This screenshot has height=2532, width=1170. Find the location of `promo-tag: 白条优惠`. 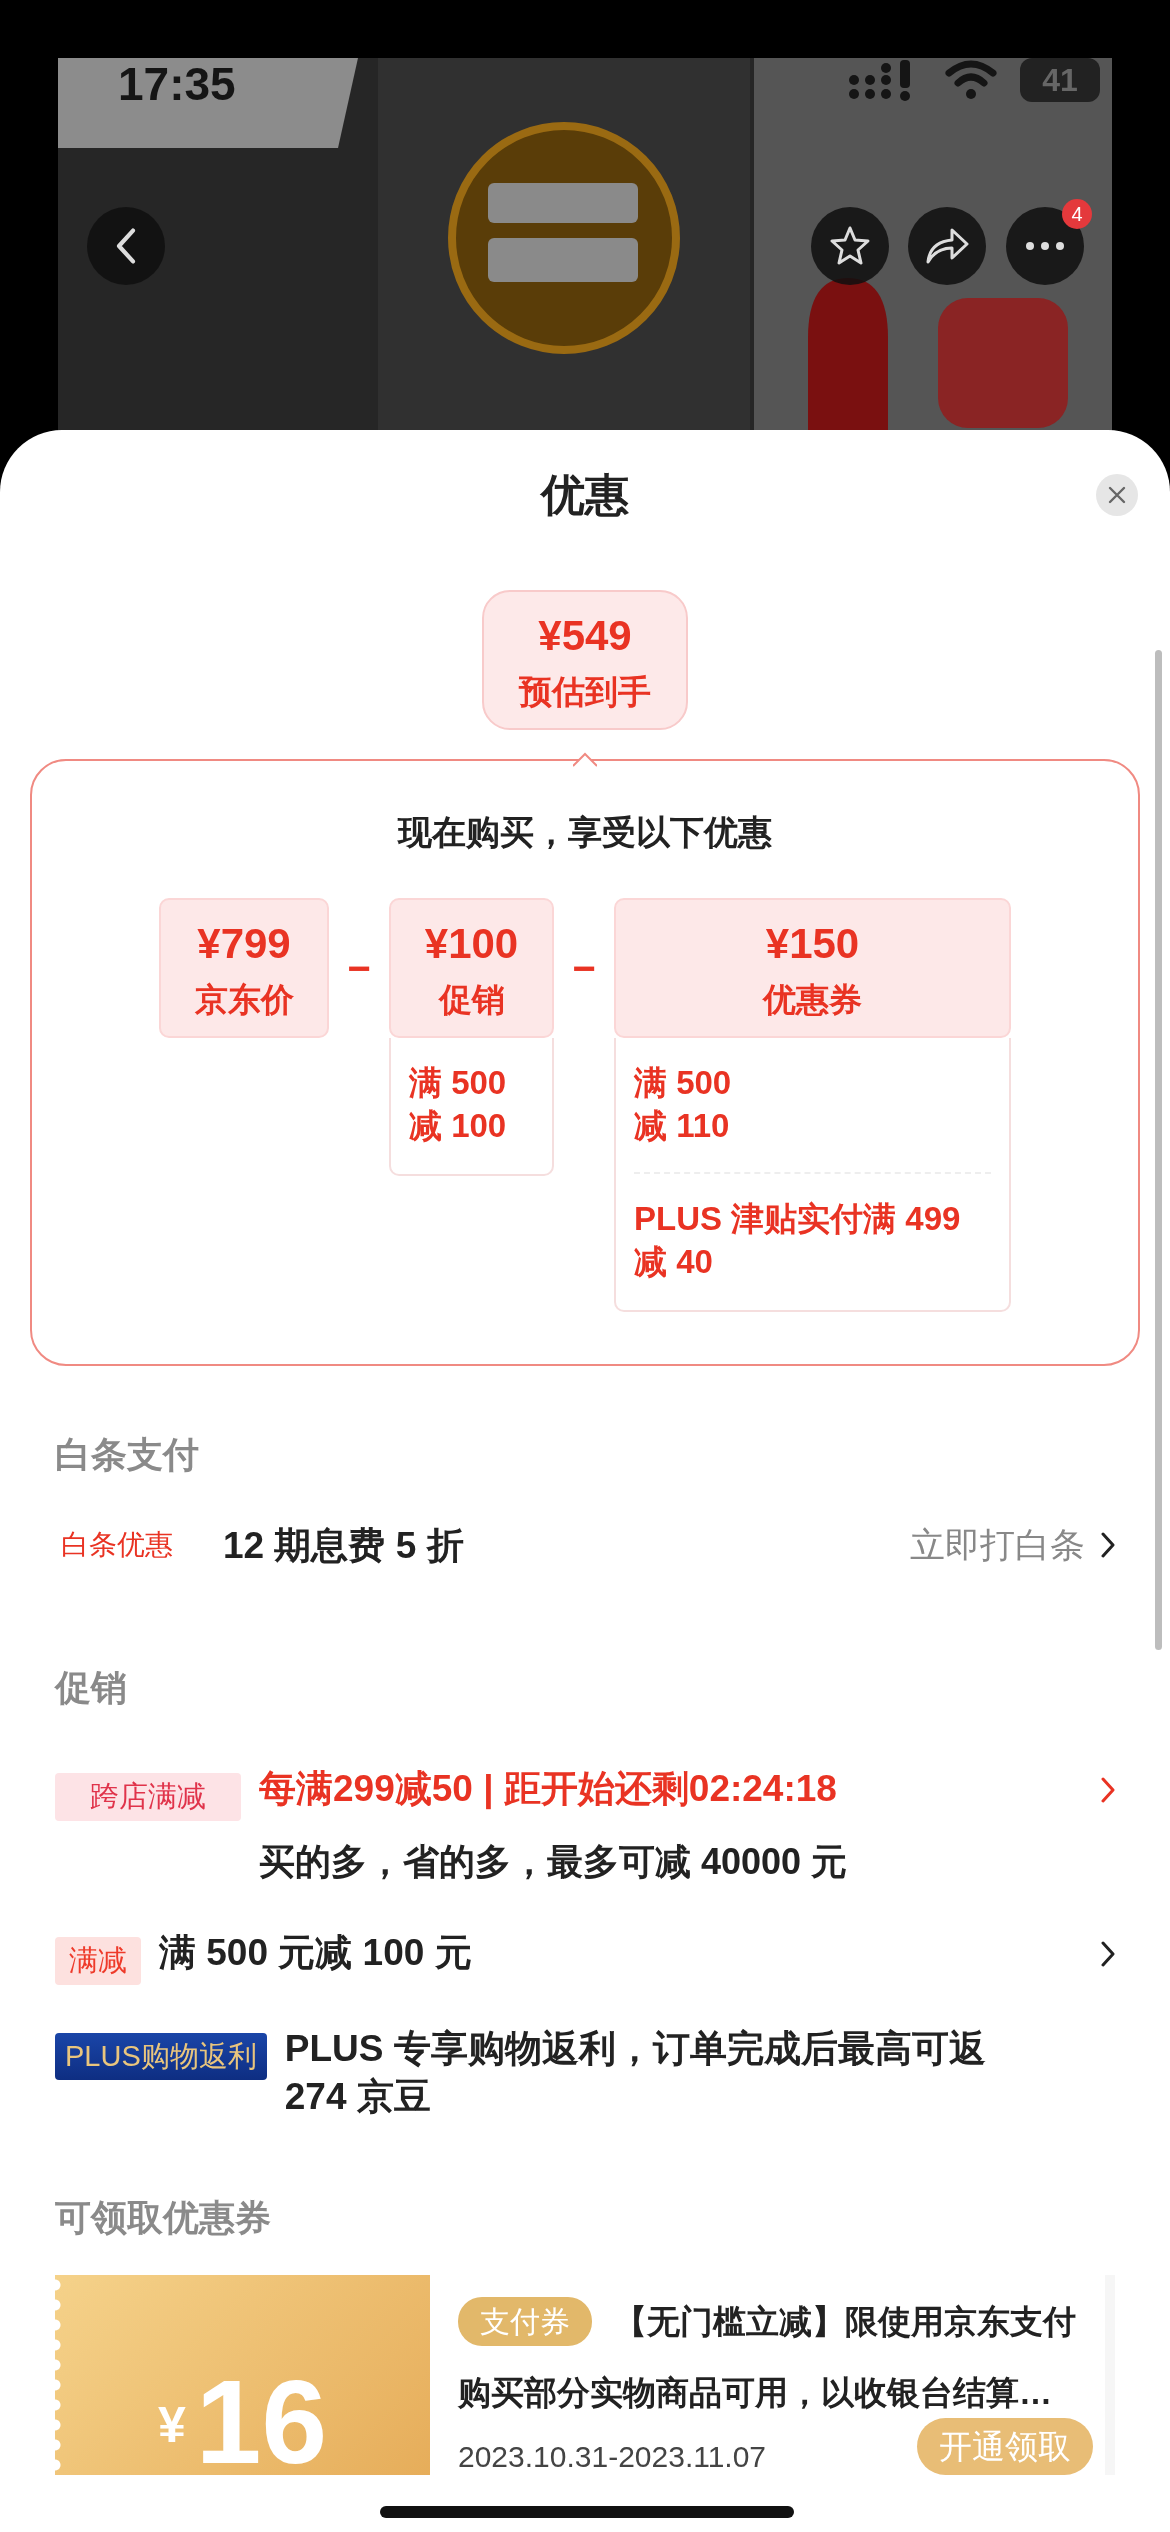

promo-tag: 白条优惠 is located at coordinates (142, 1545).